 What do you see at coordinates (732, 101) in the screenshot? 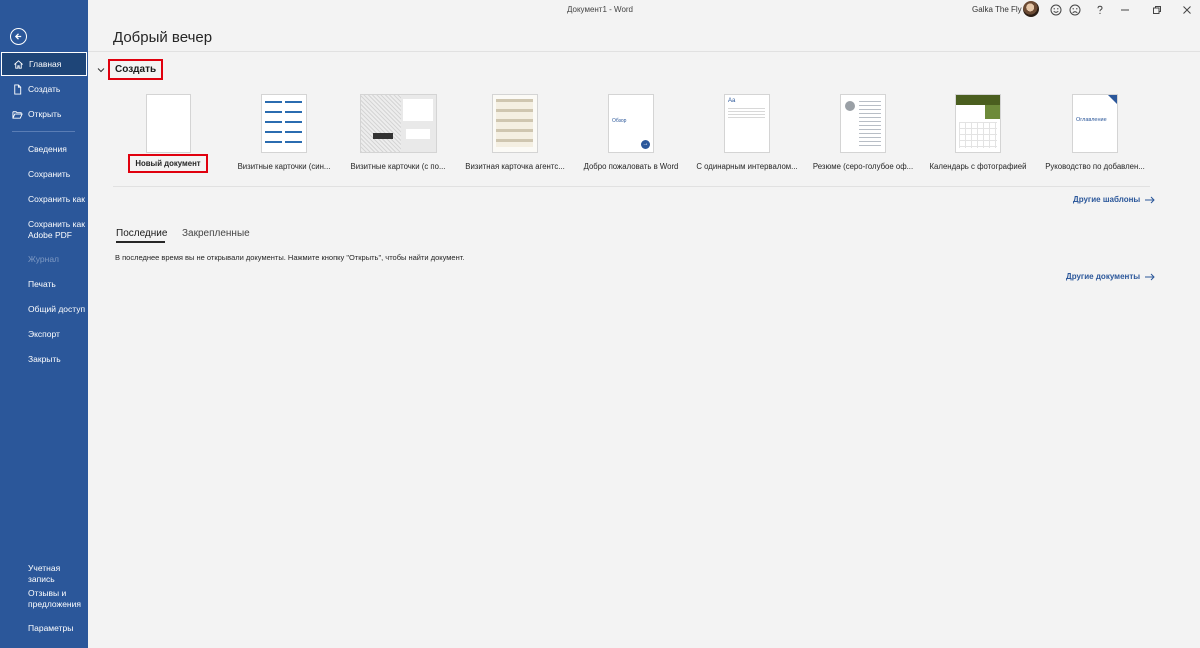
I see `template-thumb-text: Aa` at bounding box center [732, 101].